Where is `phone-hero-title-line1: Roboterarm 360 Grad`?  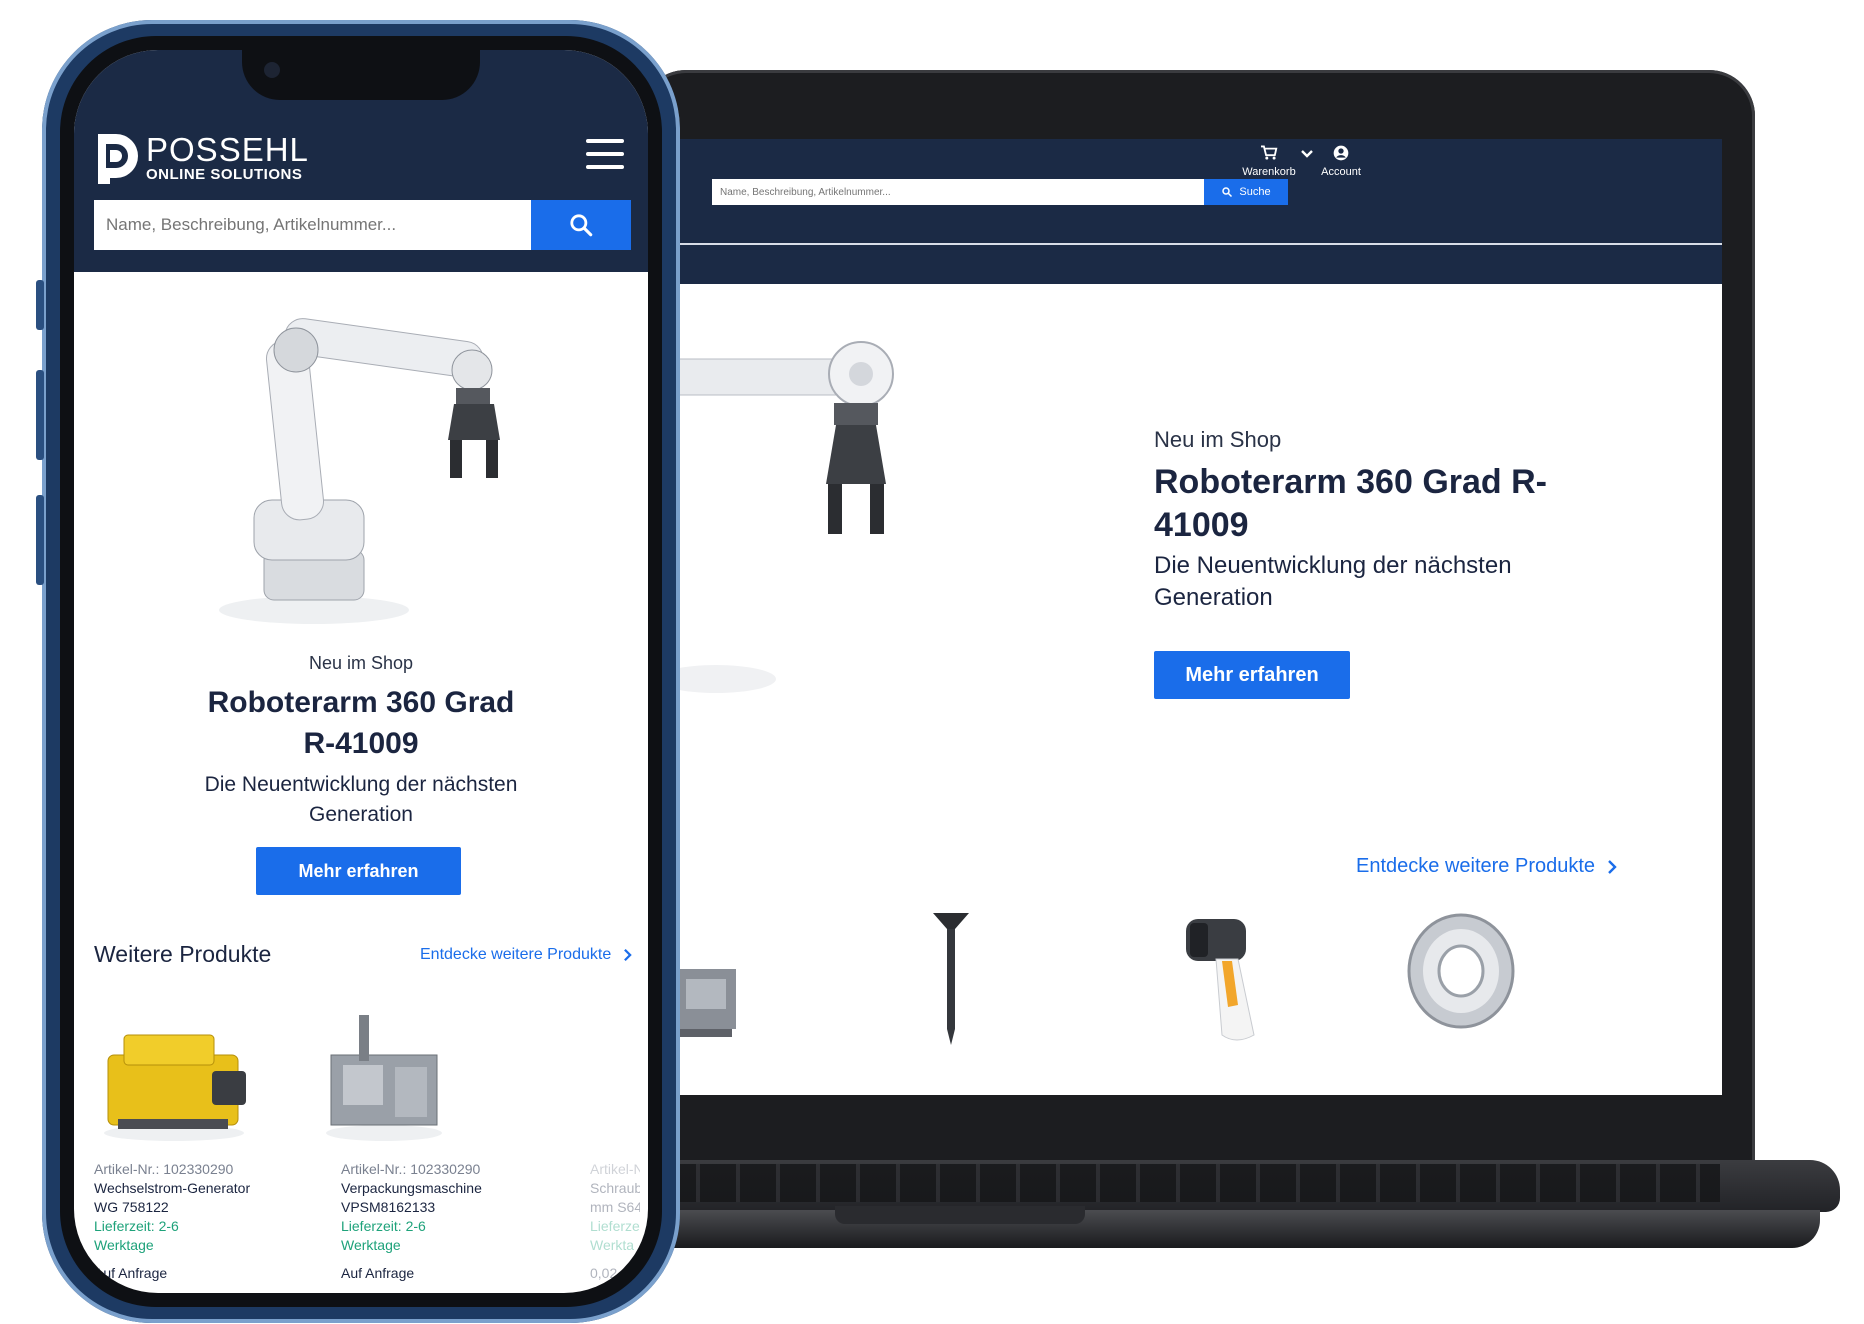
phone-hero-title-line1: Roboterarm 360 Grad is located at coordinates (361, 702).